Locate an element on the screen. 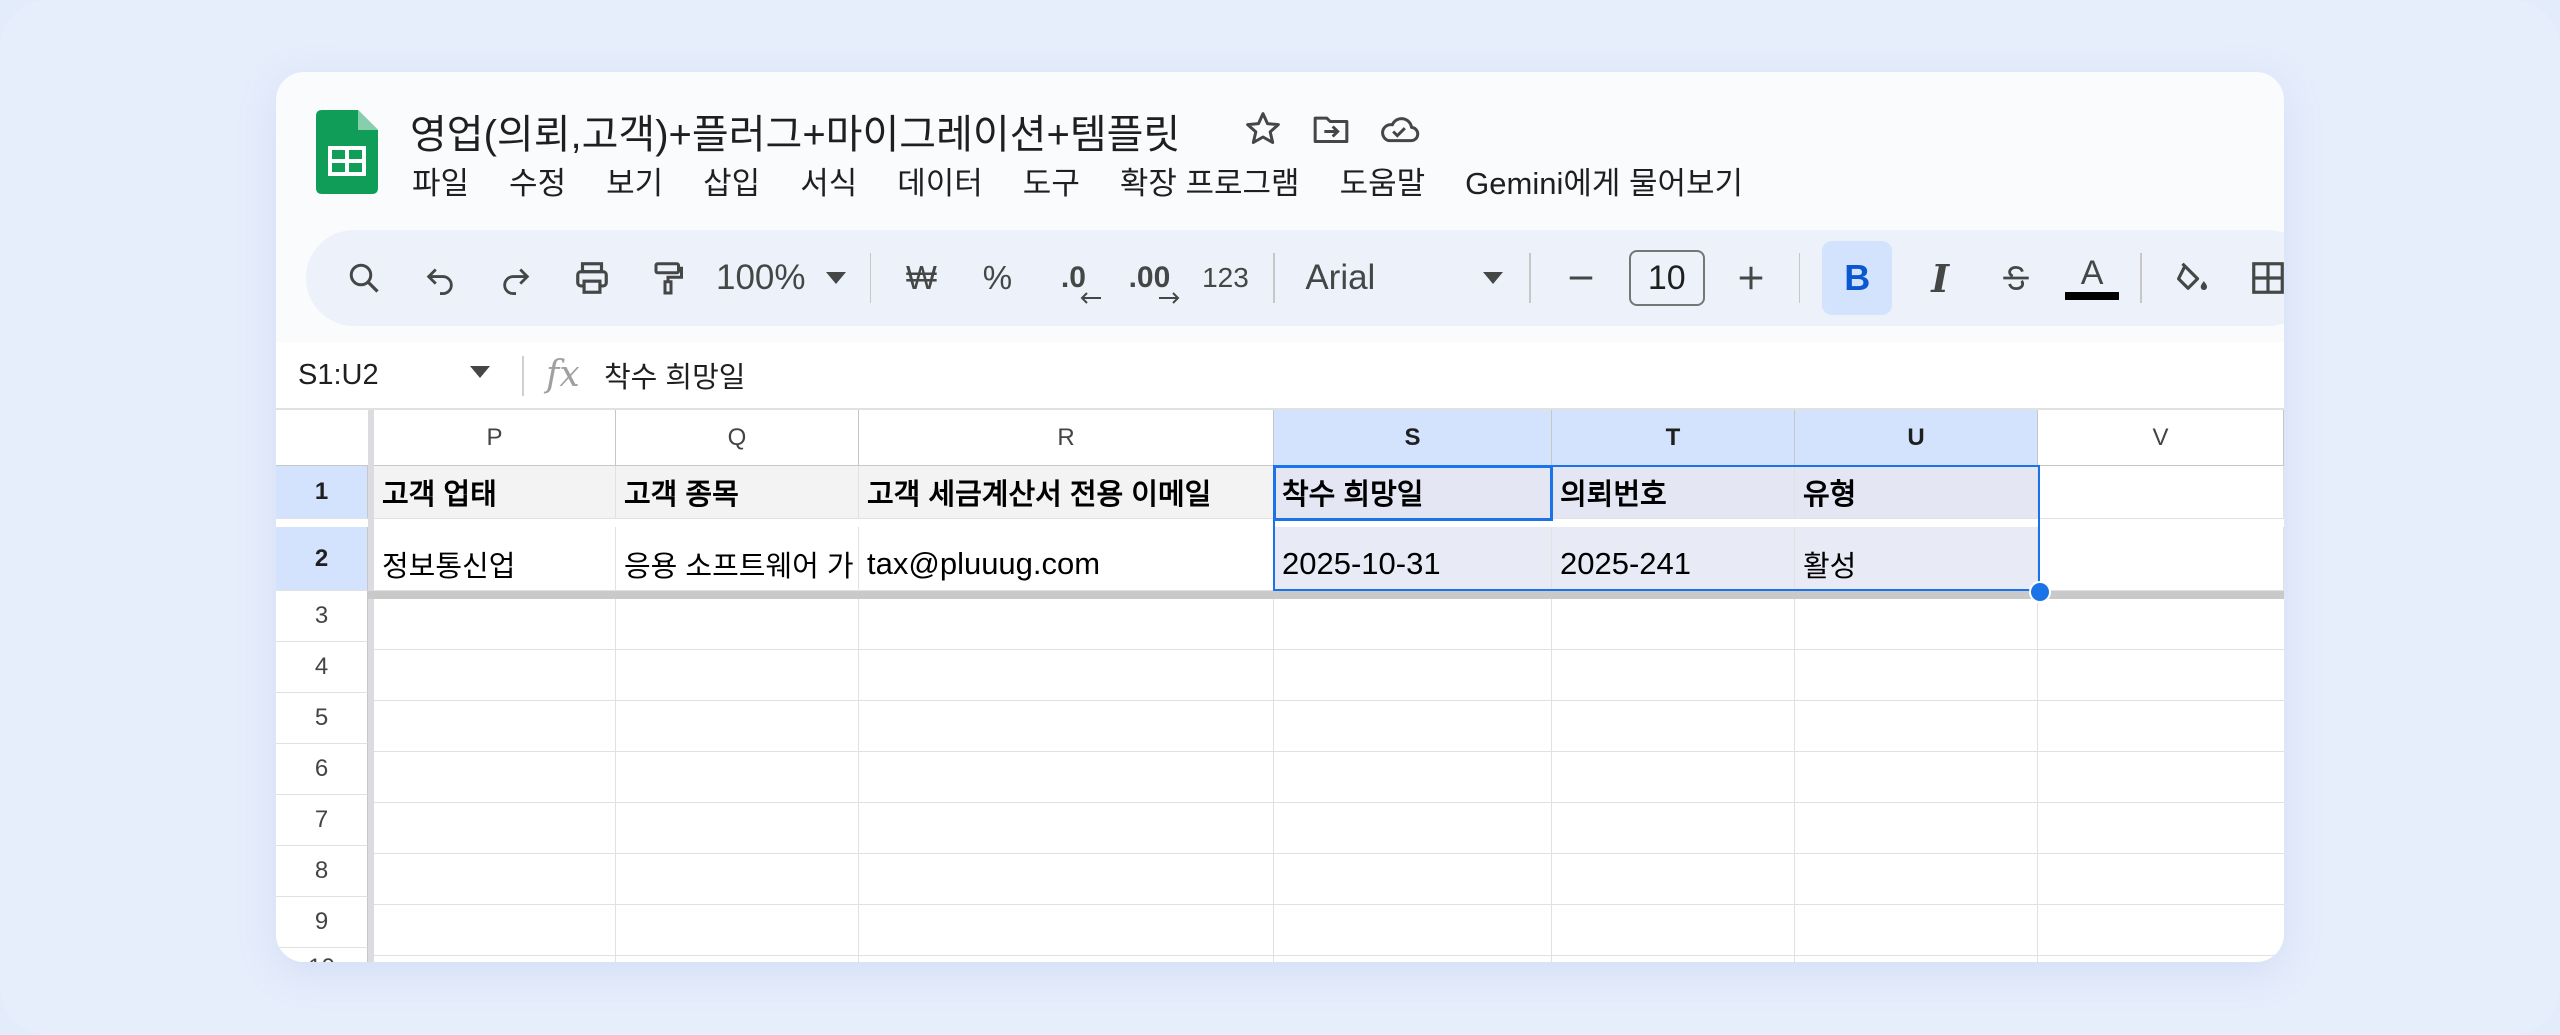 This screenshot has height=1035, width=2560. increase-font-size-icon is located at coordinates (1751, 278).